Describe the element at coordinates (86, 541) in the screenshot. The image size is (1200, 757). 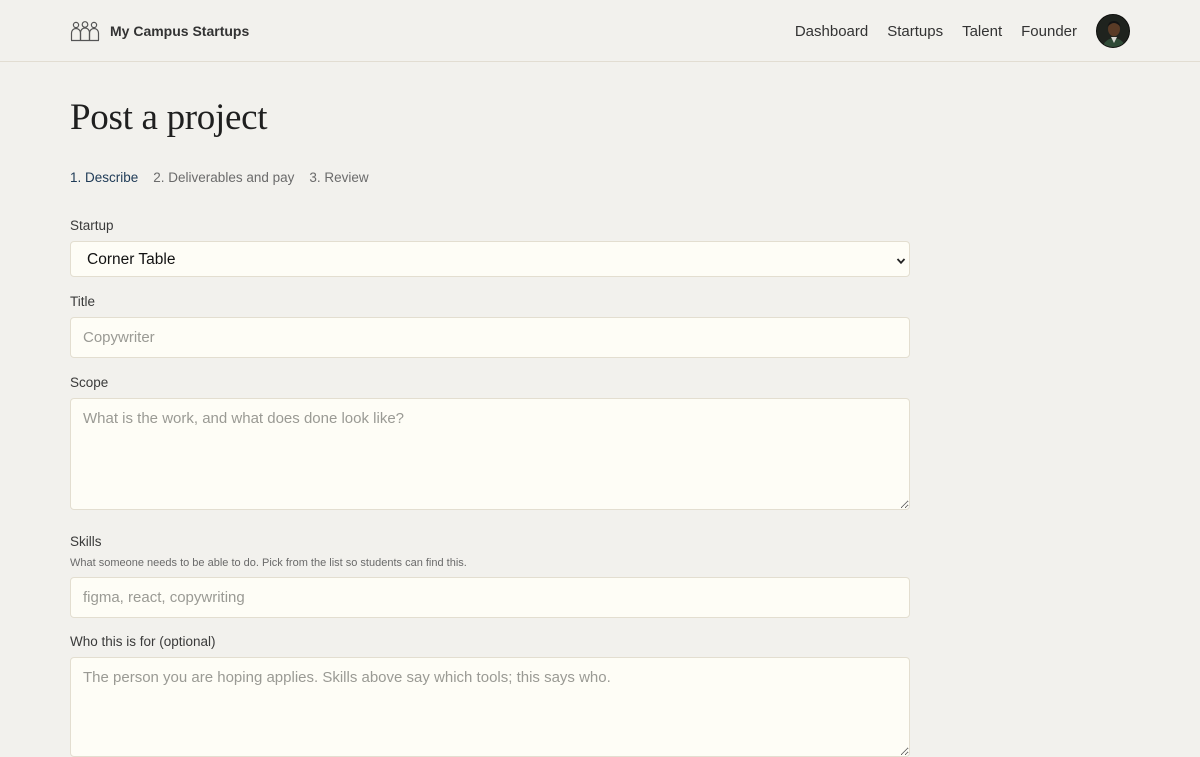
I see `skills-label: Skills` at that location.